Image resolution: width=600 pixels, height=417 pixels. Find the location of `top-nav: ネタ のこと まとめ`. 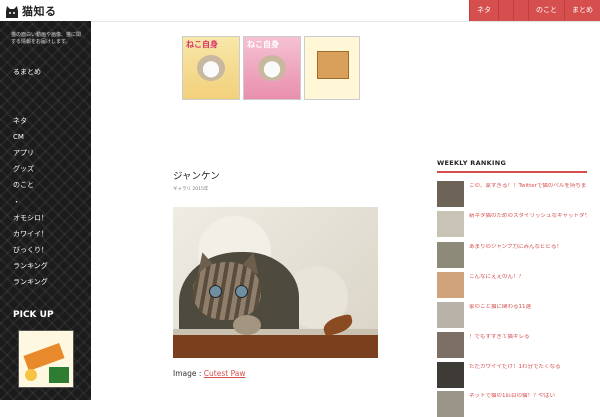

top-nav: ネタ のこと まとめ is located at coordinates (534, 10).